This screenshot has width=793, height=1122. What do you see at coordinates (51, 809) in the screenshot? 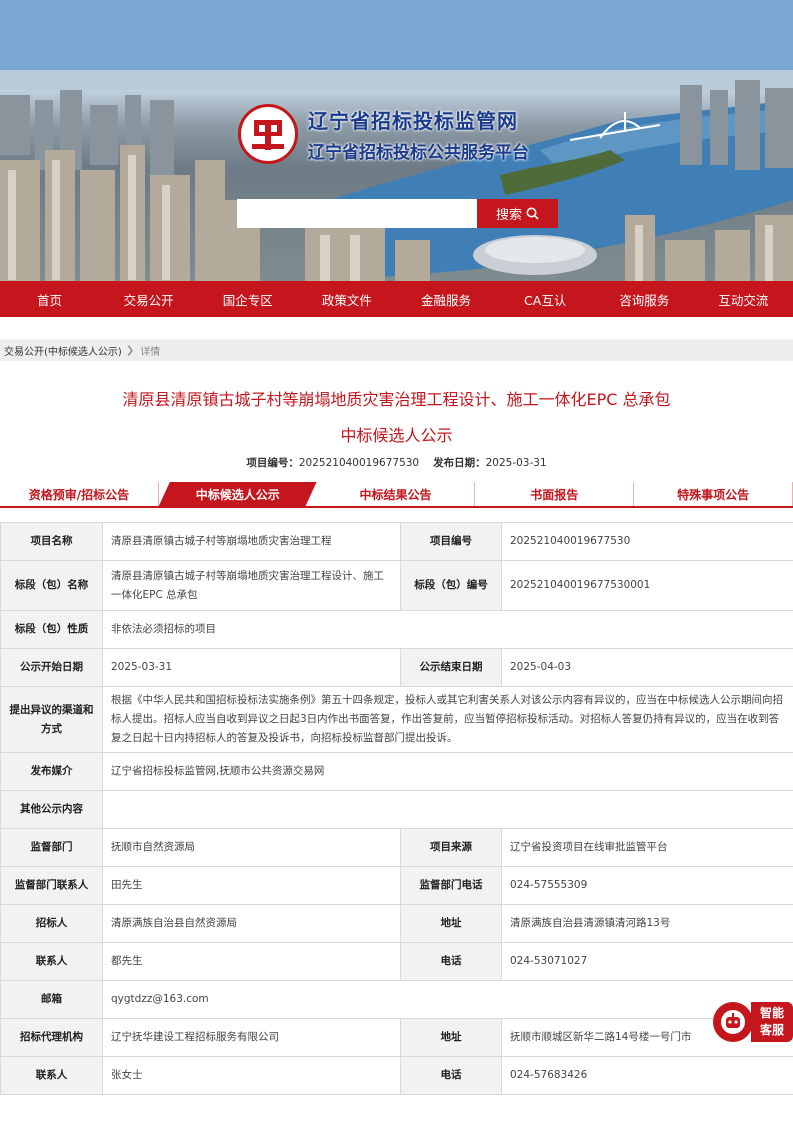
I see `other-label: 其他公示内容` at bounding box center [51, 809].